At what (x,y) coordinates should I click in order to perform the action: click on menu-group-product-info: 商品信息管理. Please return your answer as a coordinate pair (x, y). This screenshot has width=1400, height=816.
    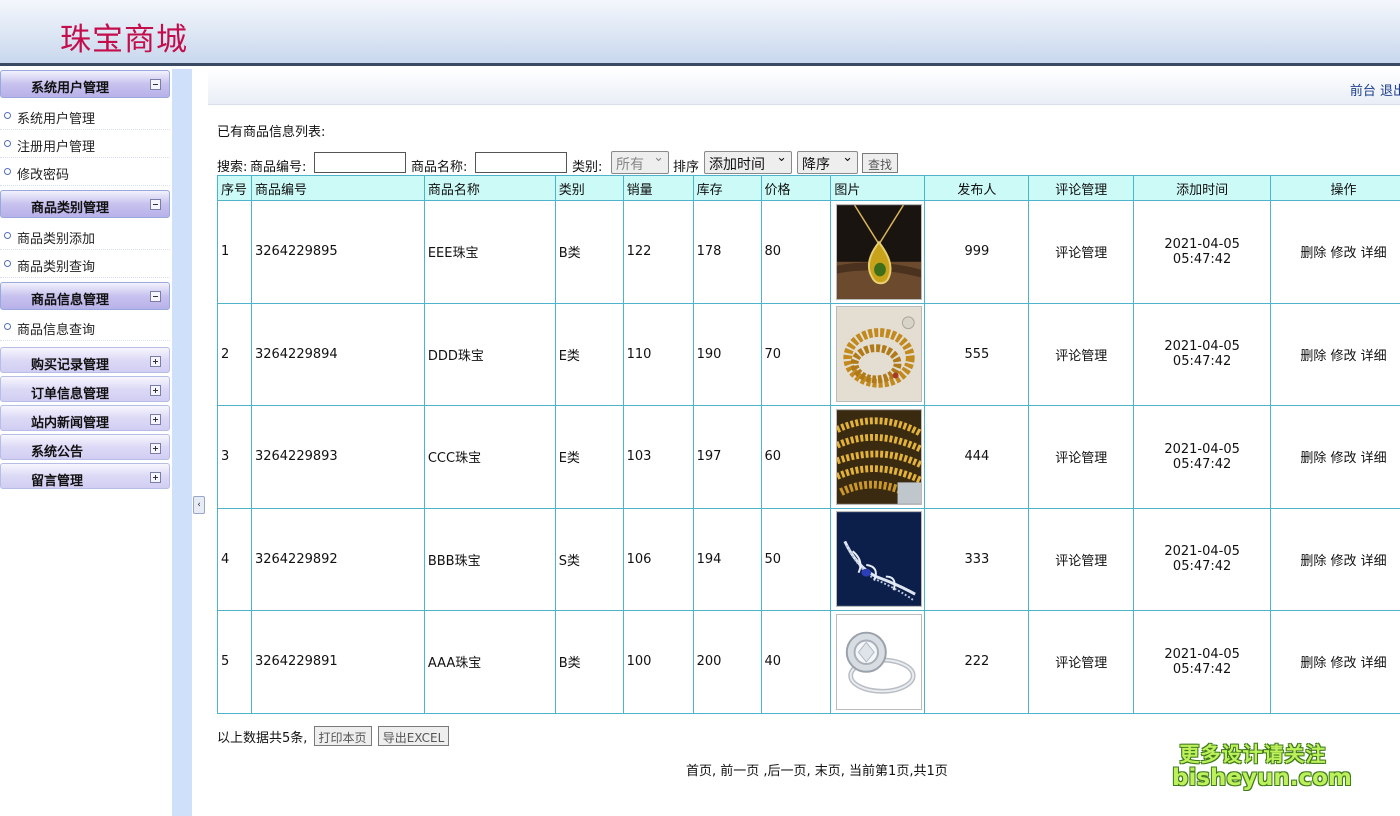
    Looking at the image, I should click on (85, 296).